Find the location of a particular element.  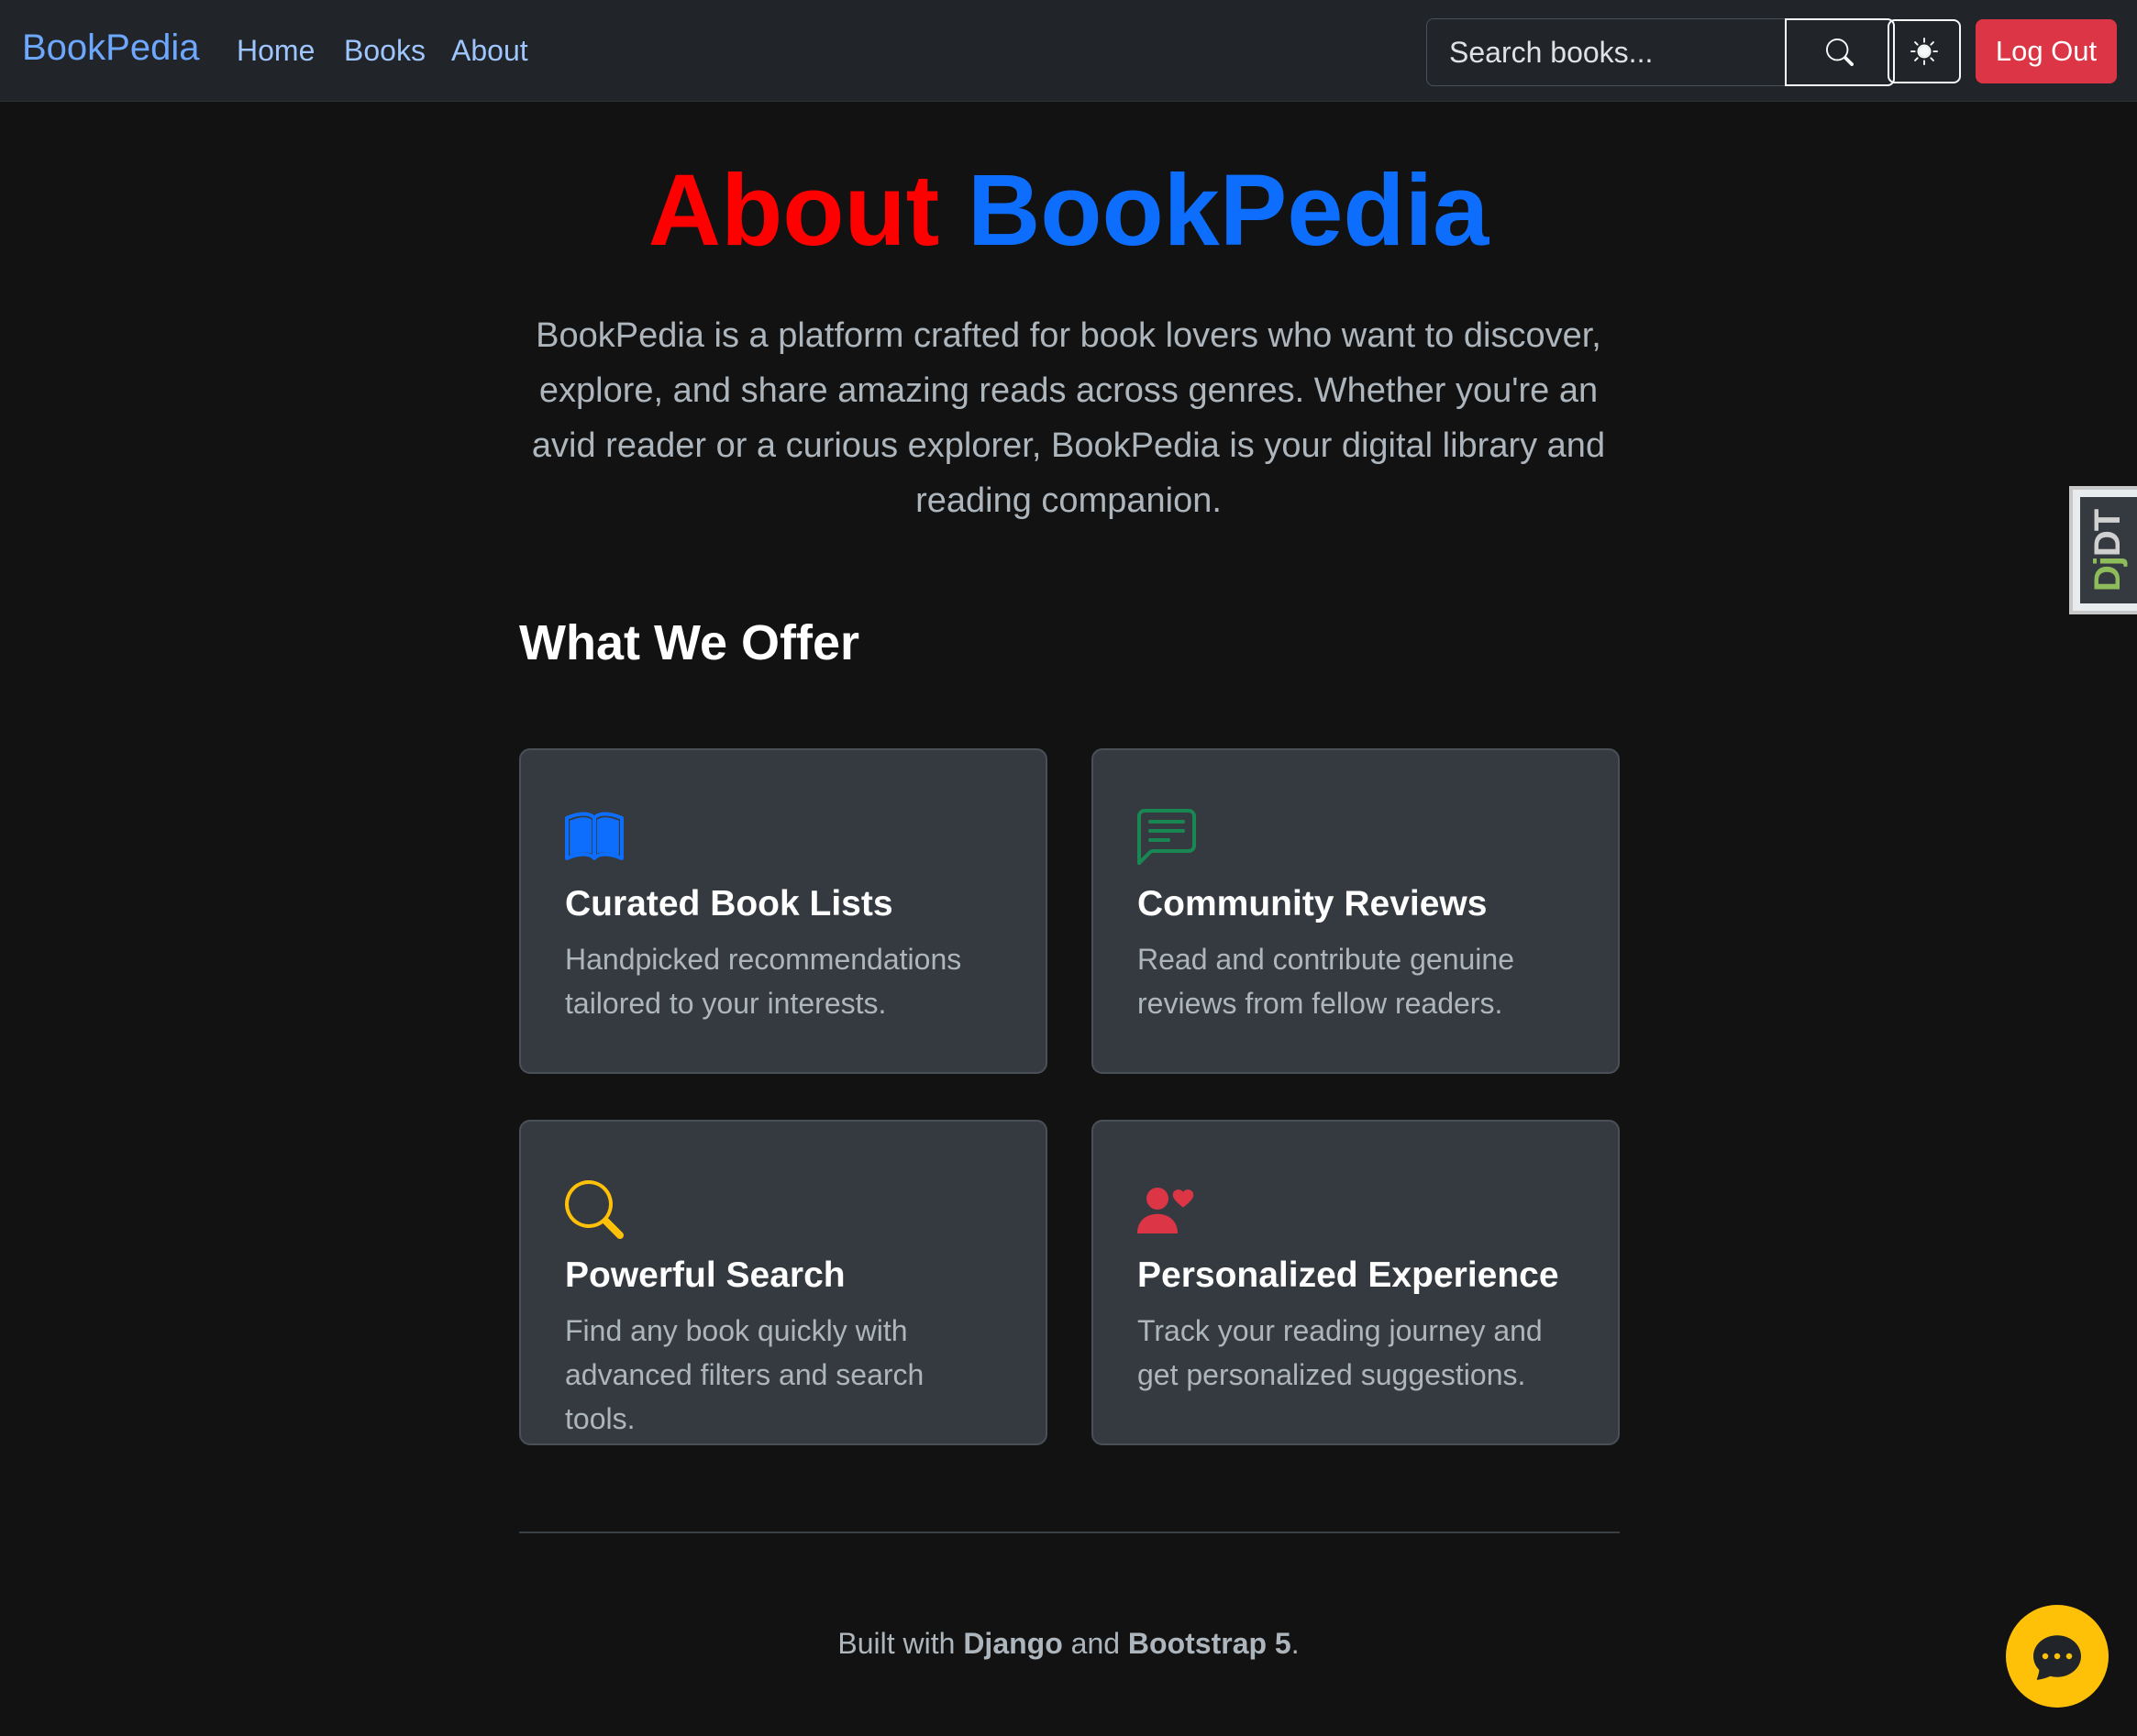

debug-toolbar-label: DjDT is located at coordinates (2108, 550).